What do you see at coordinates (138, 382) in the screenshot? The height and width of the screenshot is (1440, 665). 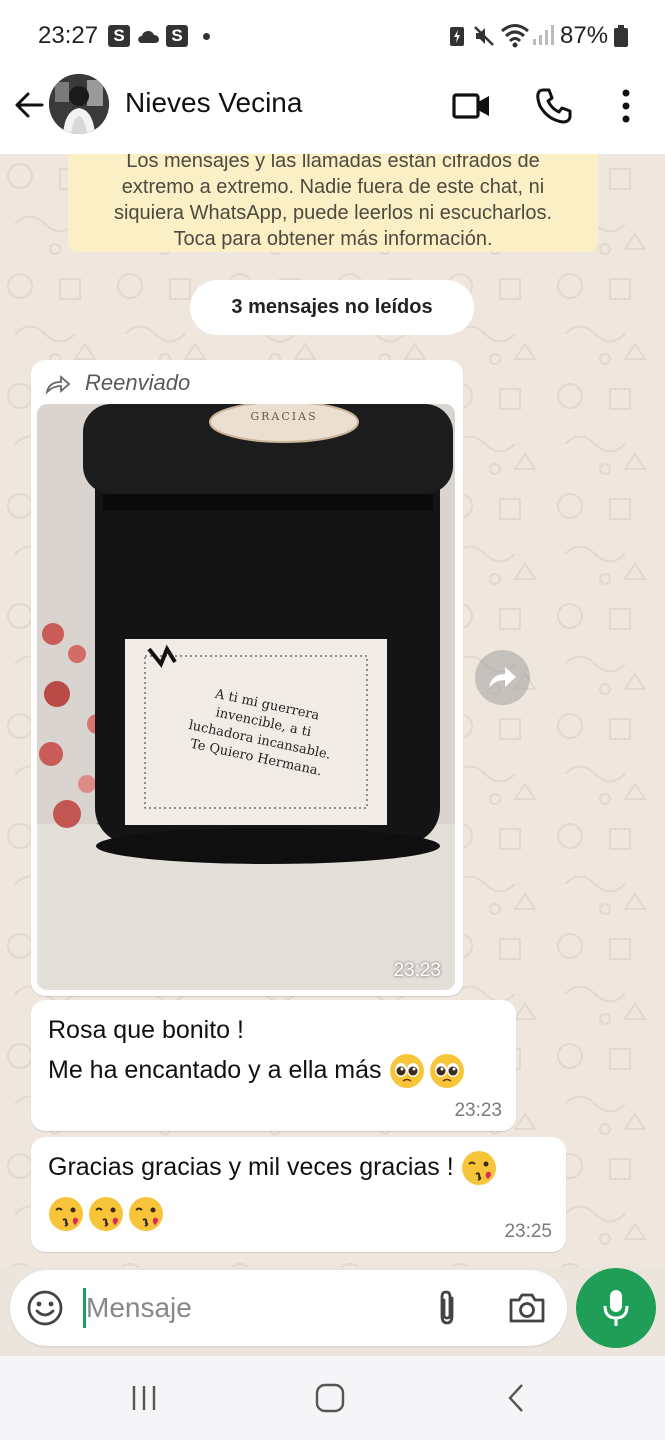 I see `forwarded-label: Reenviado` at bounding box center [138, 382].